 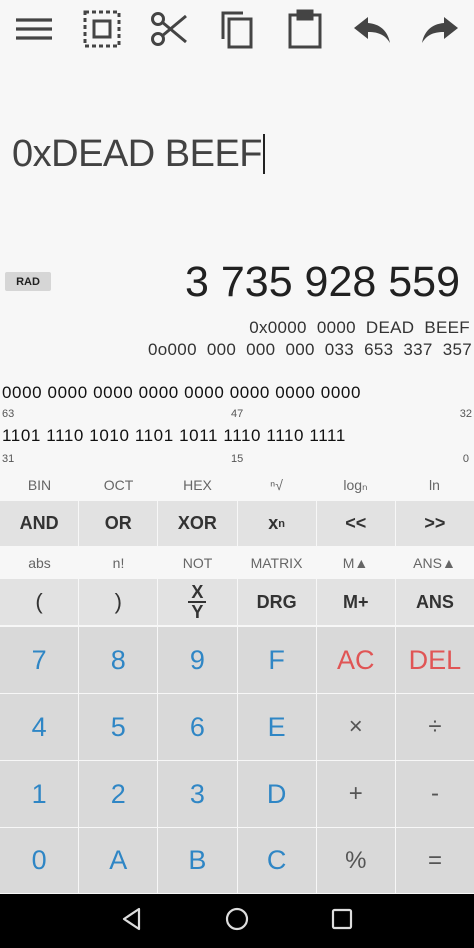 I want to click on divide-button: ÷, so click(x=434, y=727).